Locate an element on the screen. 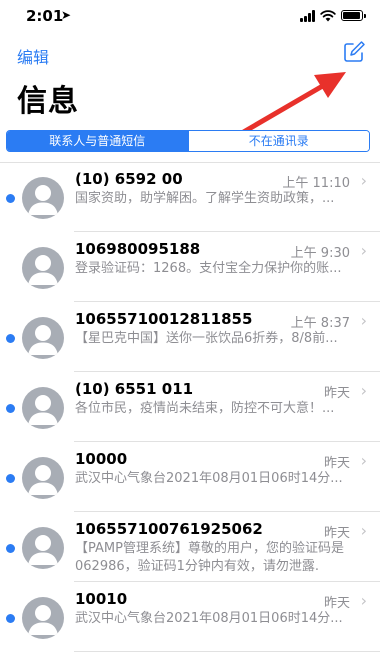 The height and width of the screenshot is (657, 380). message-sender: 10000 is located at coordinates (101, 459).